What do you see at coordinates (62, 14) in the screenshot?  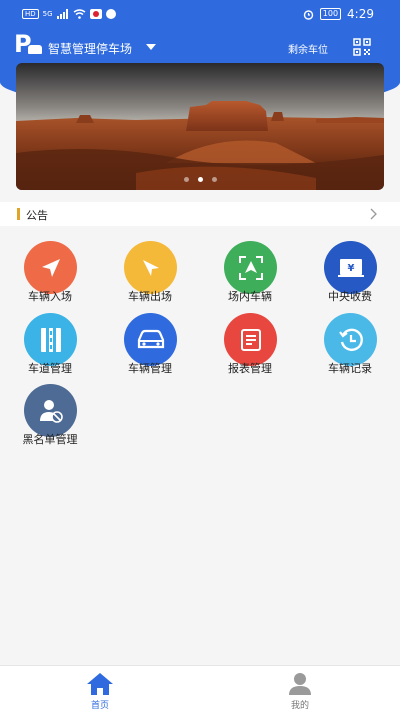 I see `signal-icon` at bounding box center [62, 14].